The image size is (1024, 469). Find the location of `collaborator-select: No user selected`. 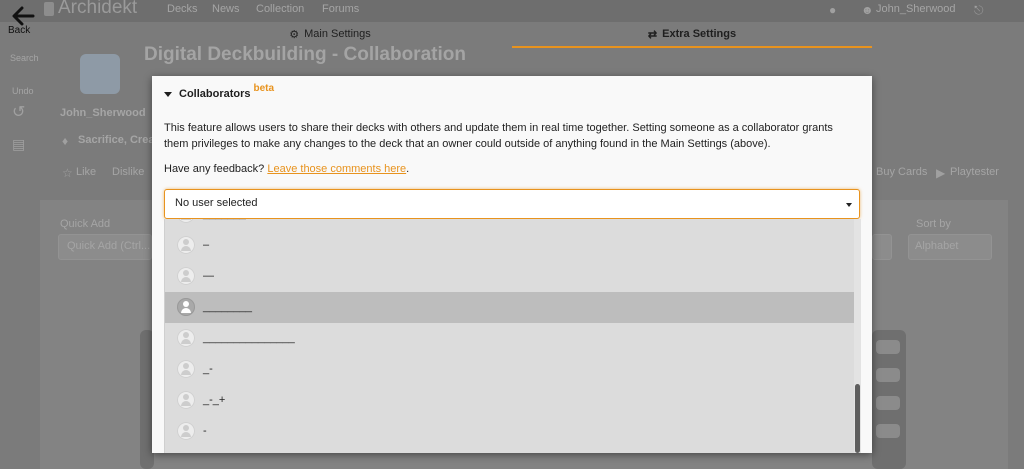

collaborator-select: No user selected is located at coordinates (512, 204).